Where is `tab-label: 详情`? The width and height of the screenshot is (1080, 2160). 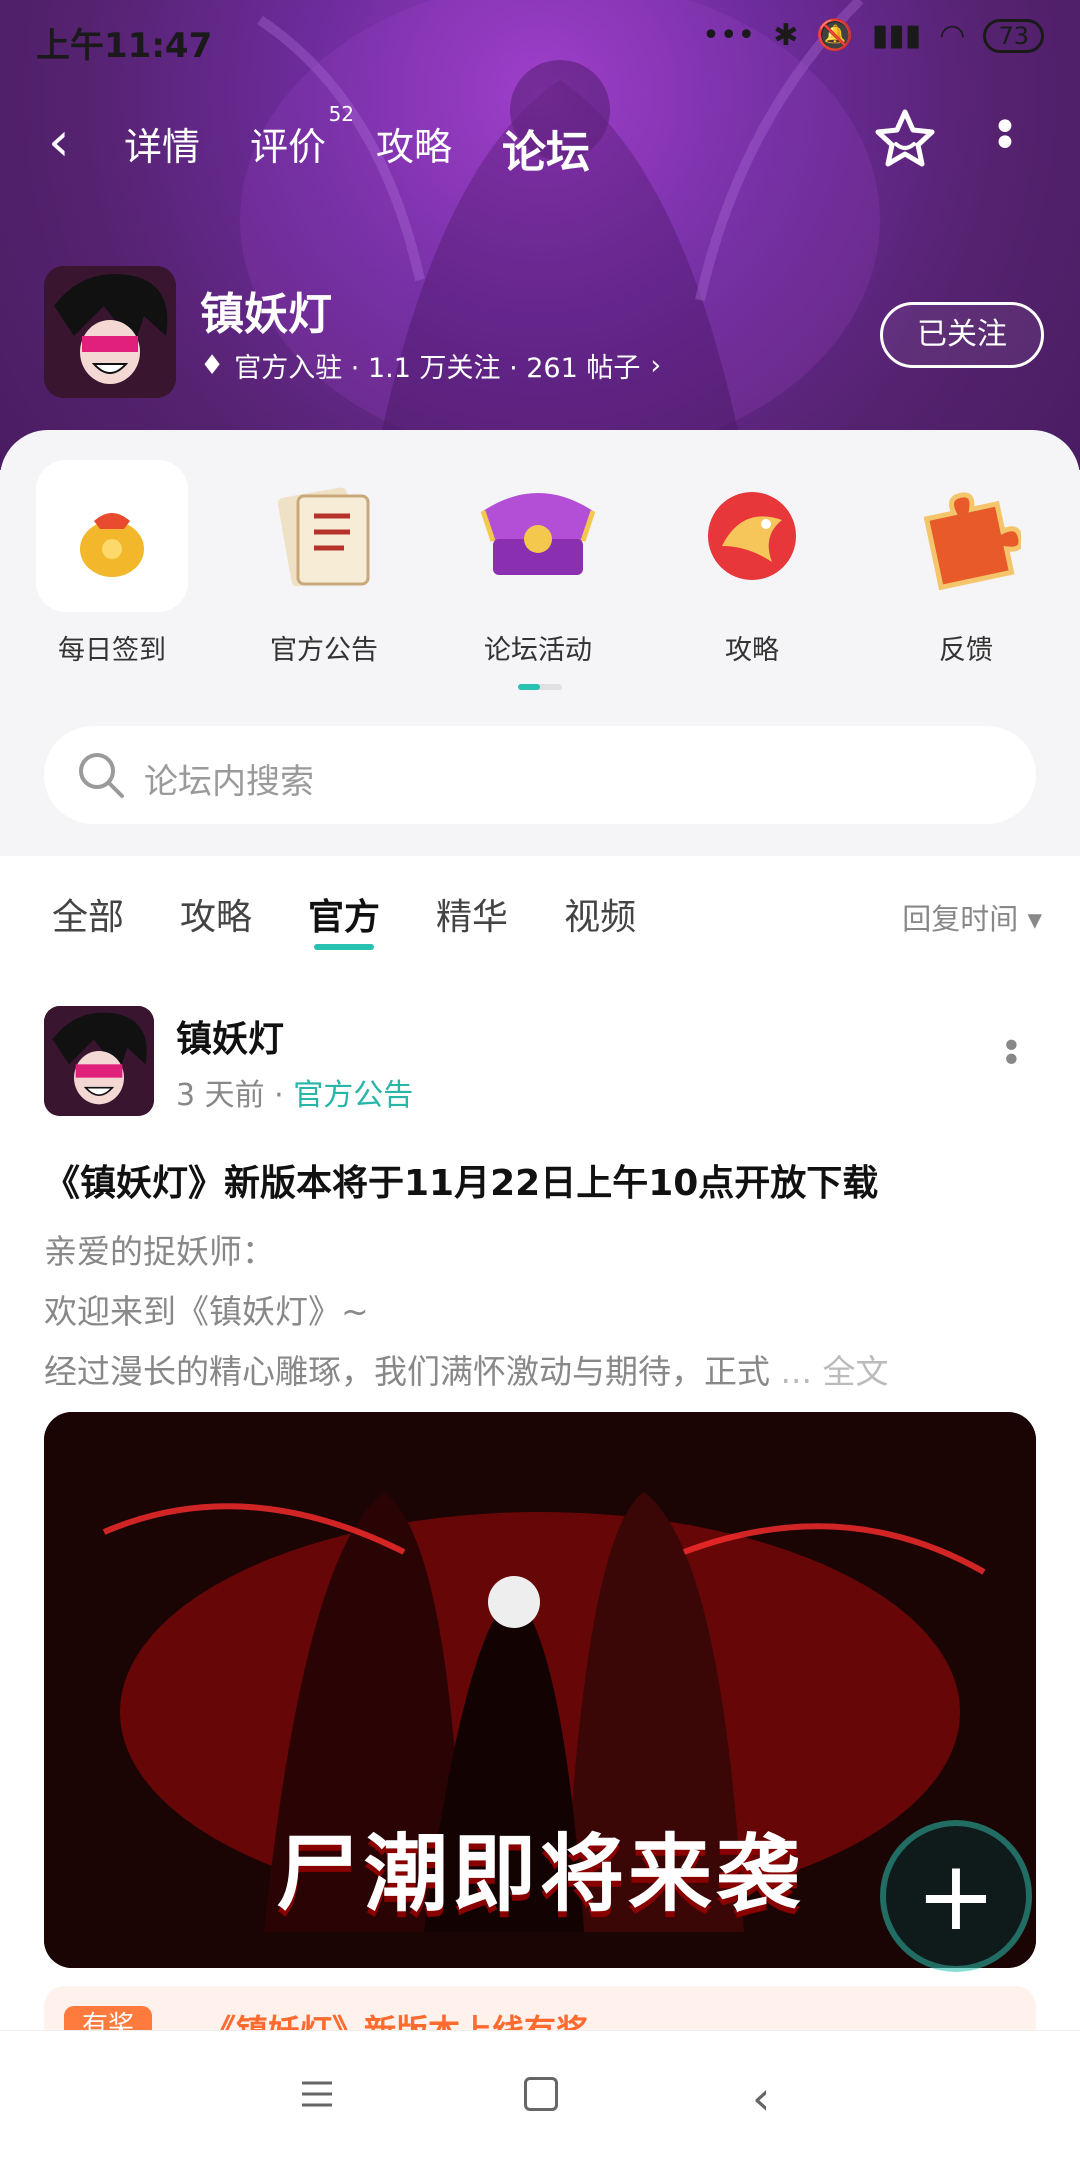 tab-label: 详情 is located at coordinates (162, 147).